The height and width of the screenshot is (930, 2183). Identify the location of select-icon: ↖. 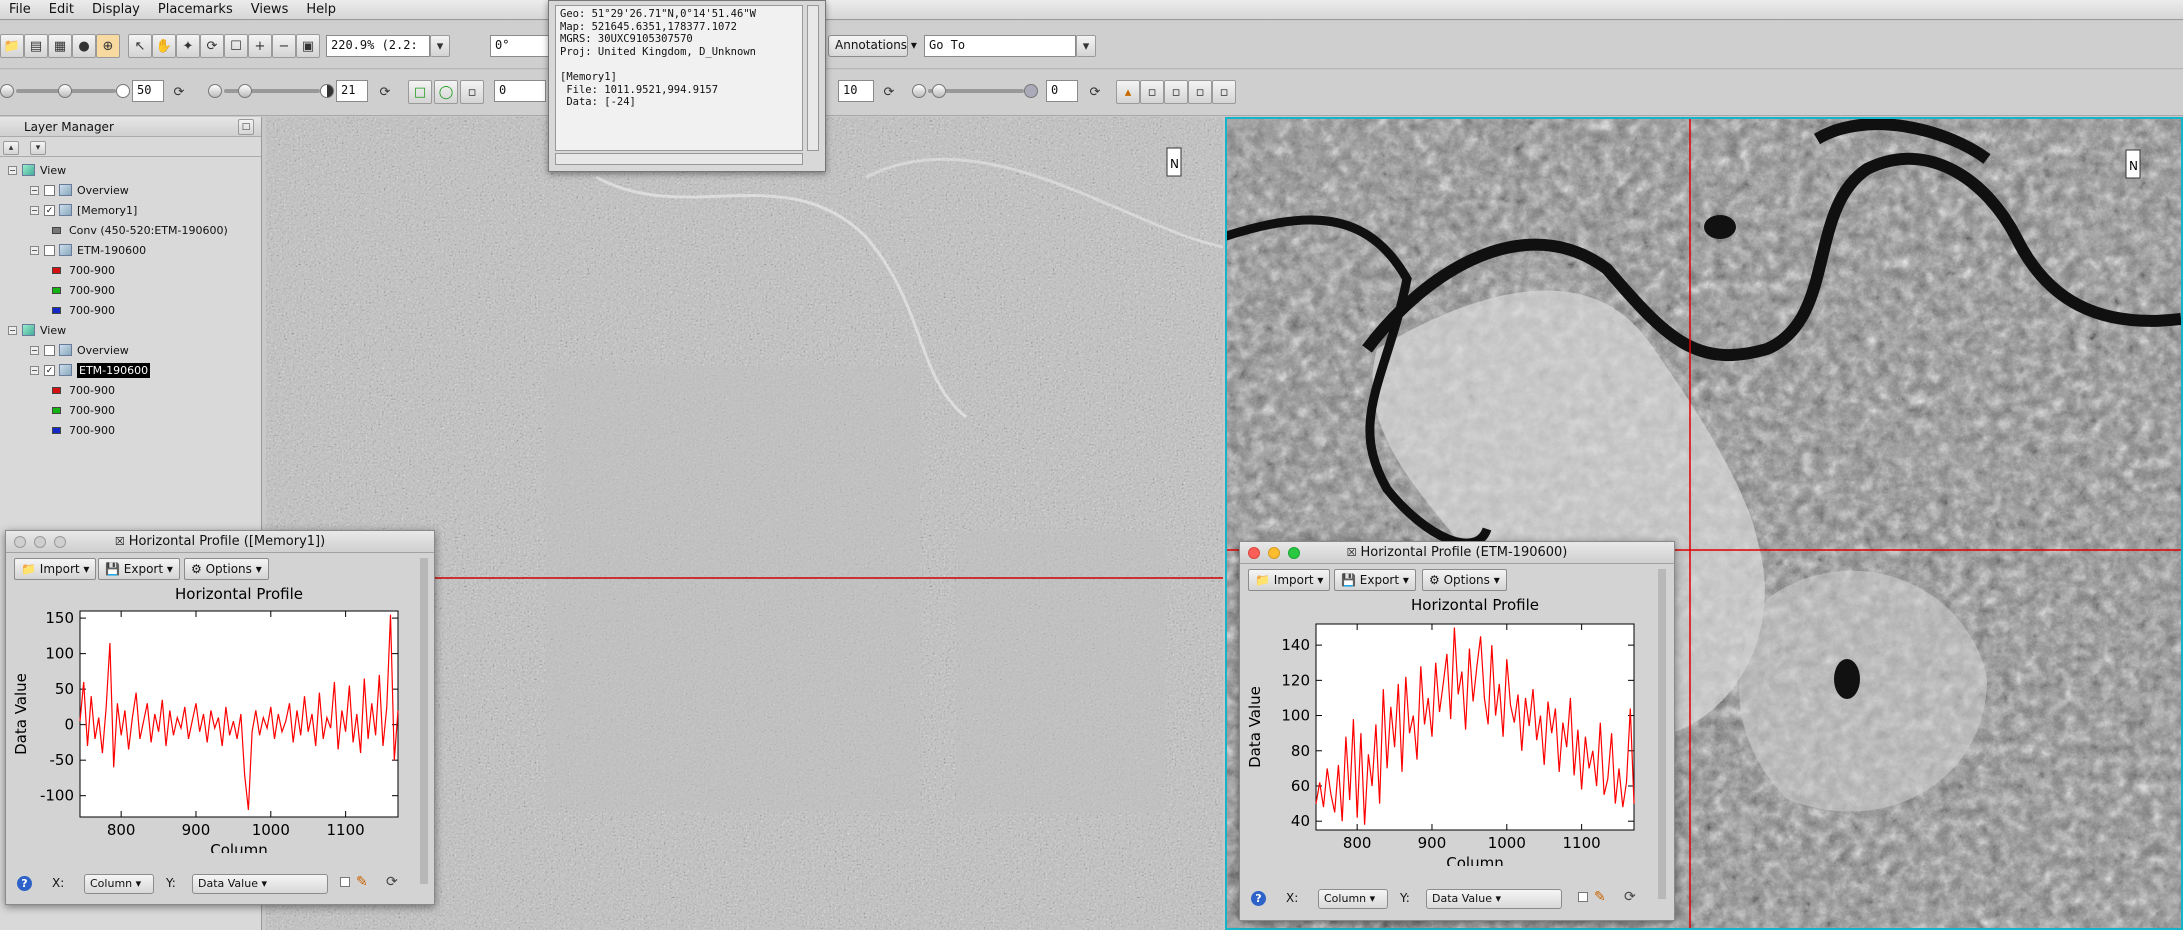
(140, 46).